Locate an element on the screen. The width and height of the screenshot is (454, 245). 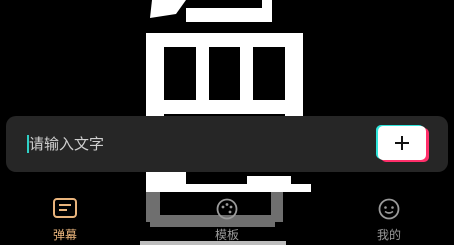
tab-template: 模板 is located at coordinates (227, 220).